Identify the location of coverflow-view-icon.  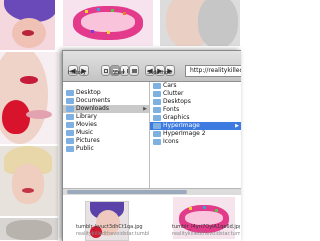
(134, 71).